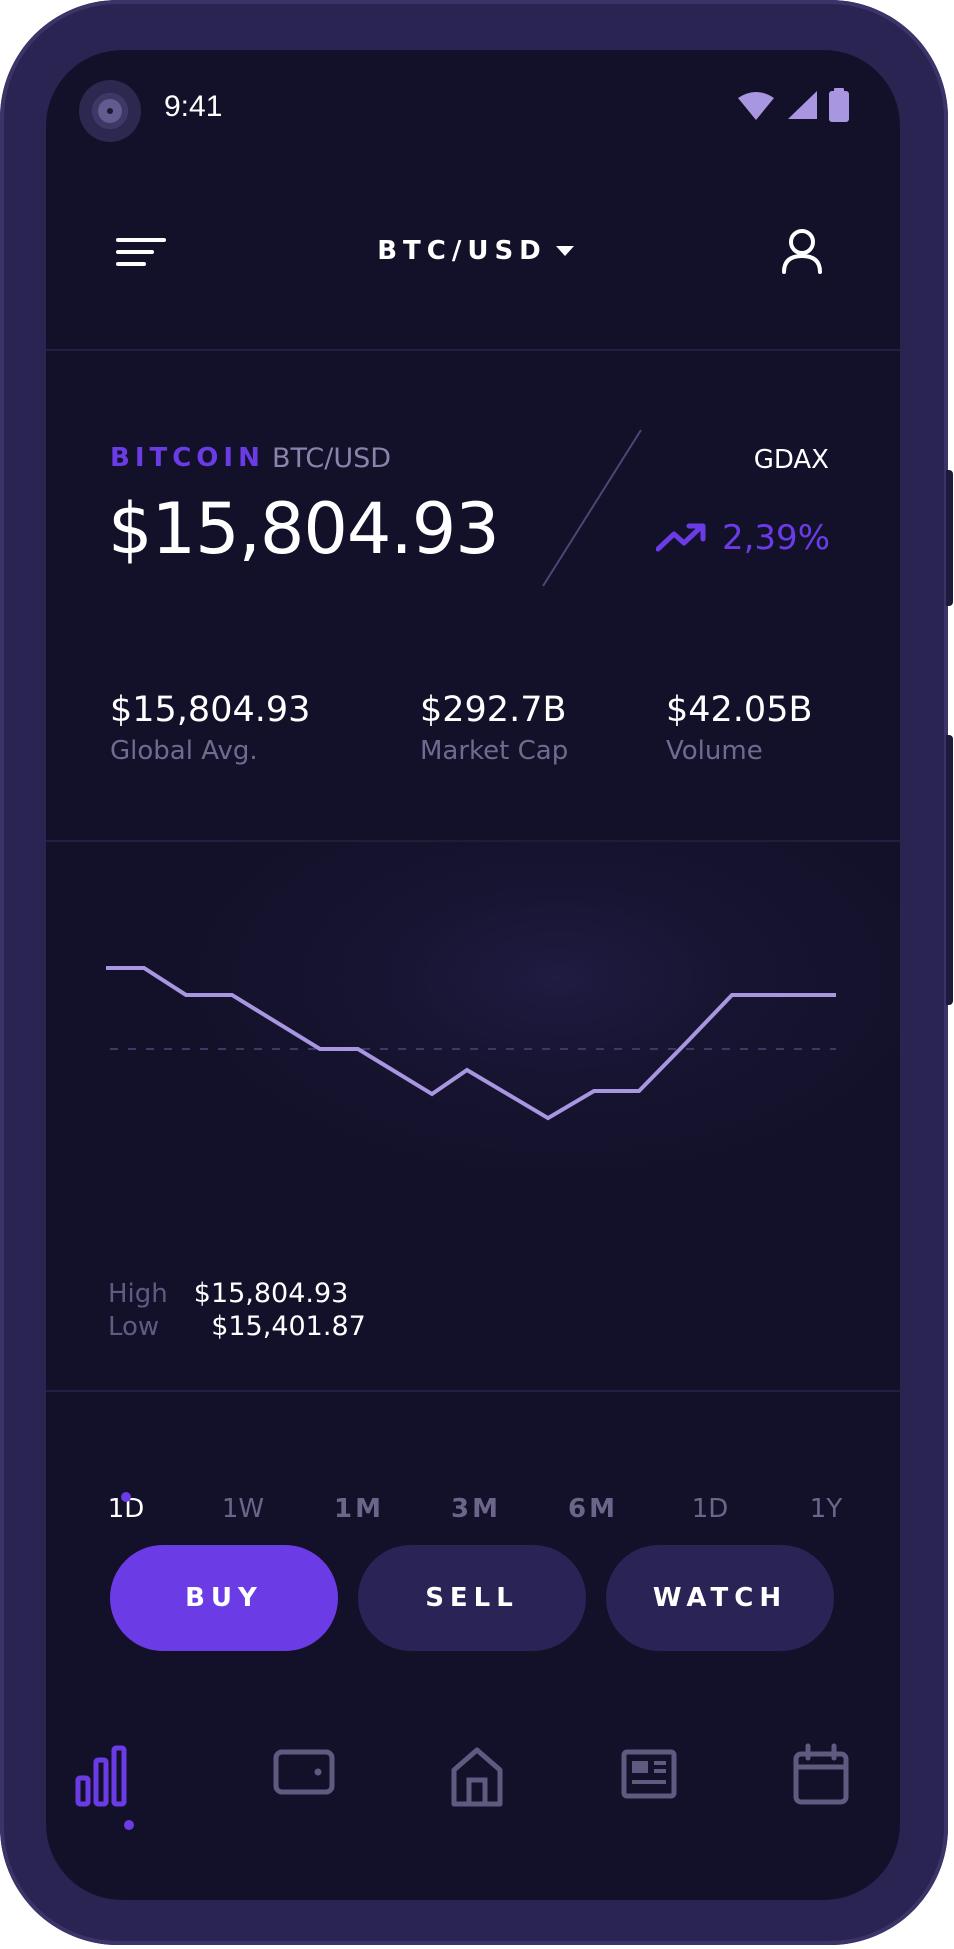 The image size is (954, 1949). What do you see at coordinates (472, 1598) in the screenshot?
I see `sell-button: SELL` at bounding box center [472, 1598].